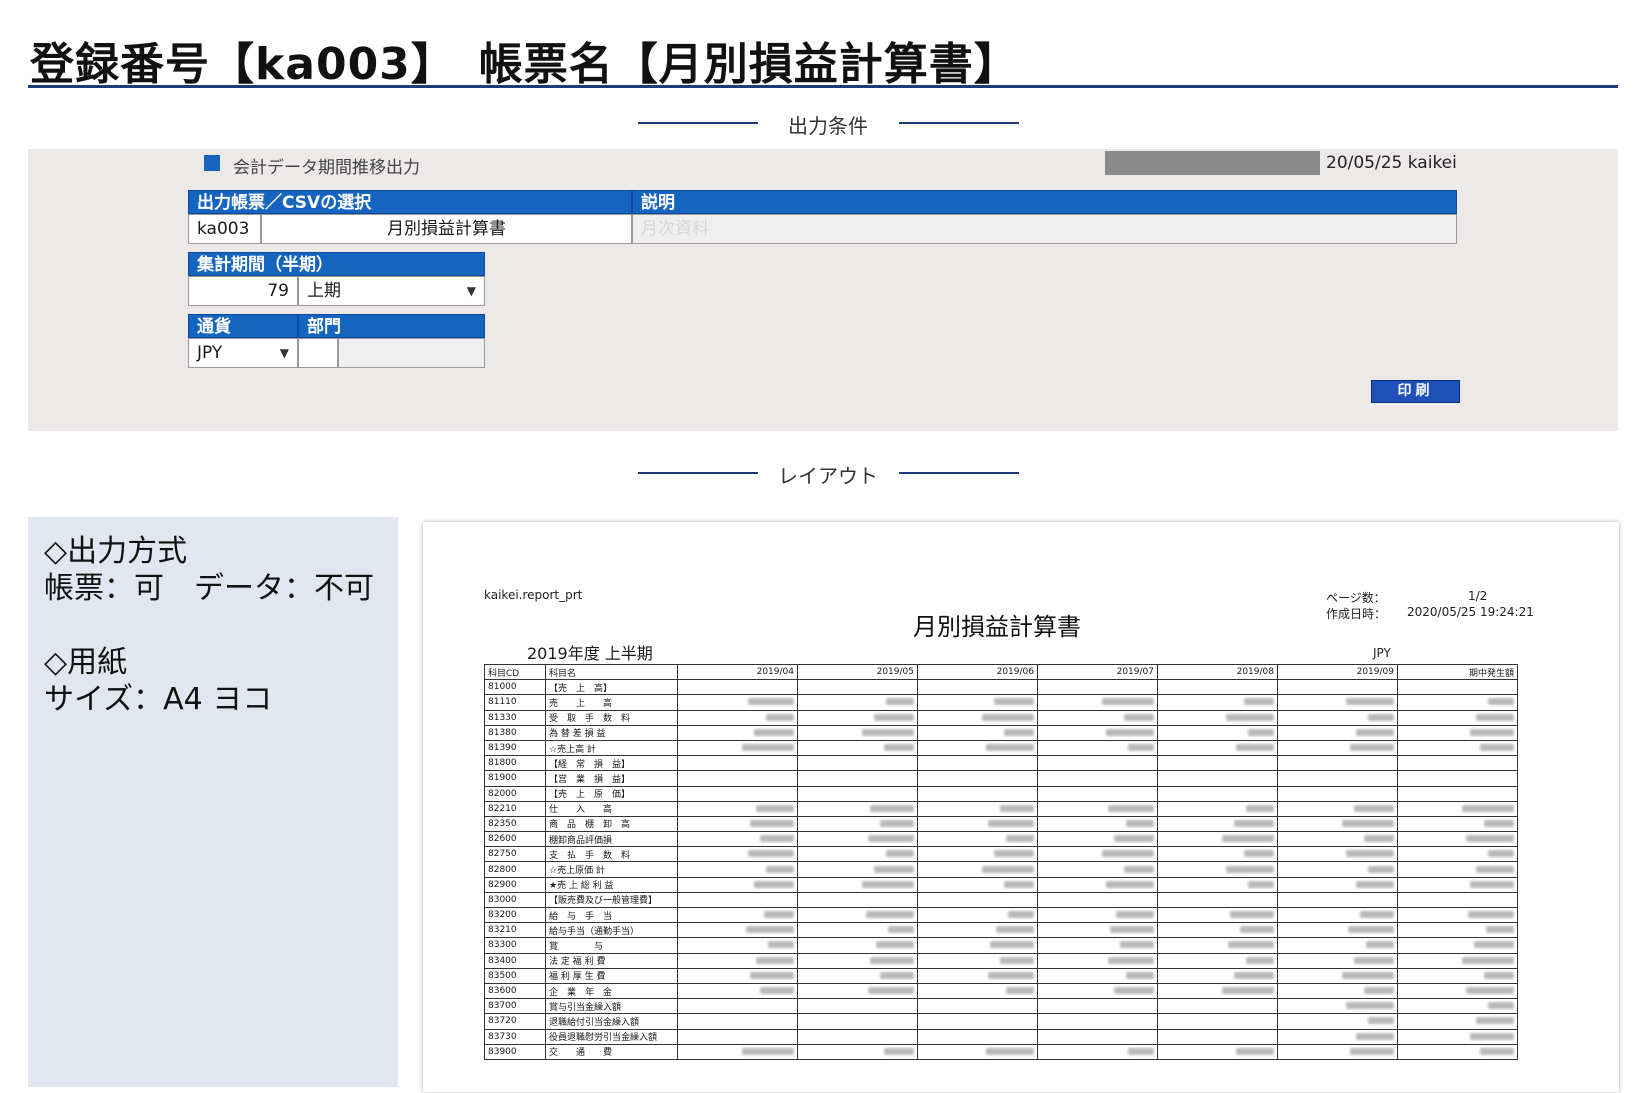 The image size is (1642, 1093). Describe the element at coordinates (524, 64) in the screenshot. I see `page-title: 登録番号【ka003】 帳票名【月別損益計算書】` at that location.